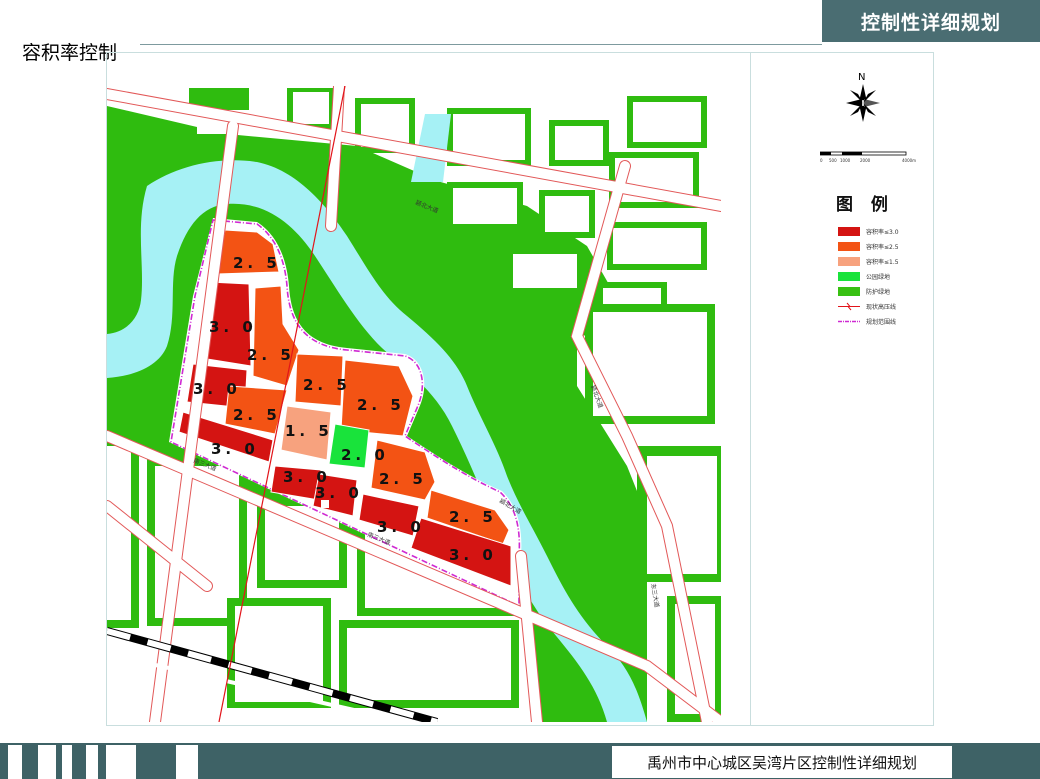  What do you see at coordinates (865, 160) in the screenshot?
I see `scale-label: 2000` at bounding box center [865, 160].